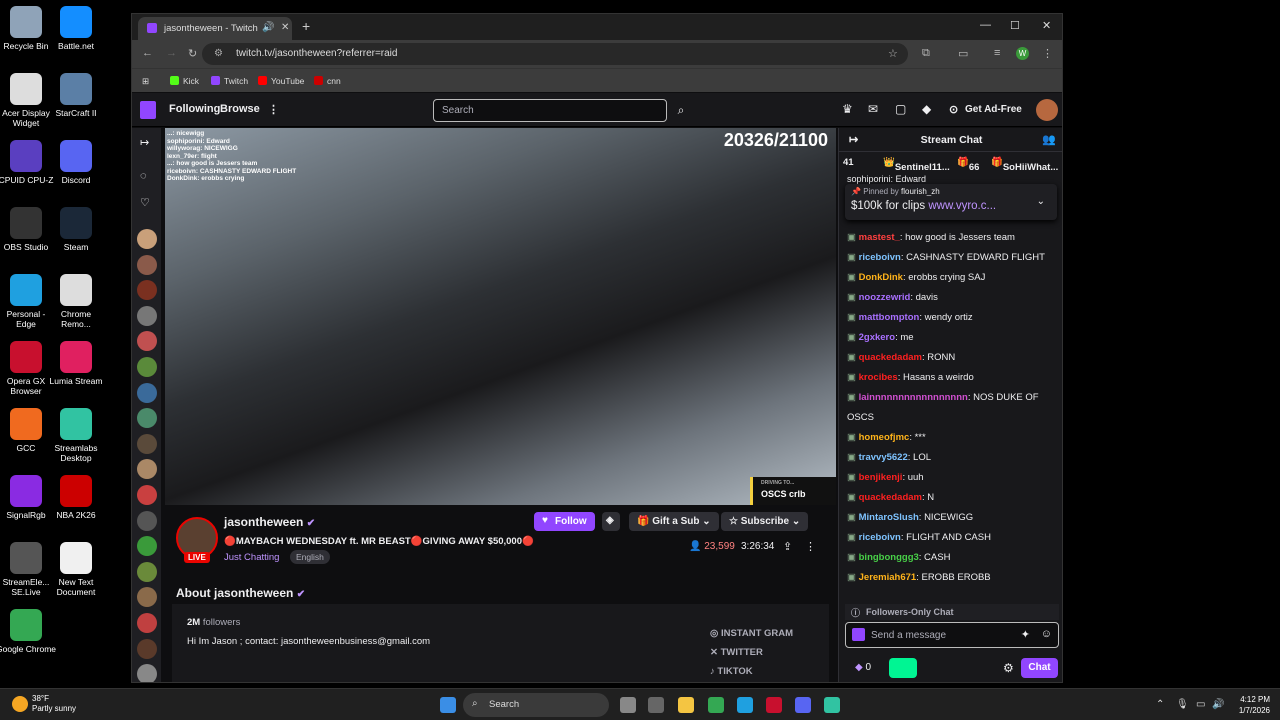 This screenshot has width=1280, height=720. I want to click on claim-points-button, so click(903, 668).